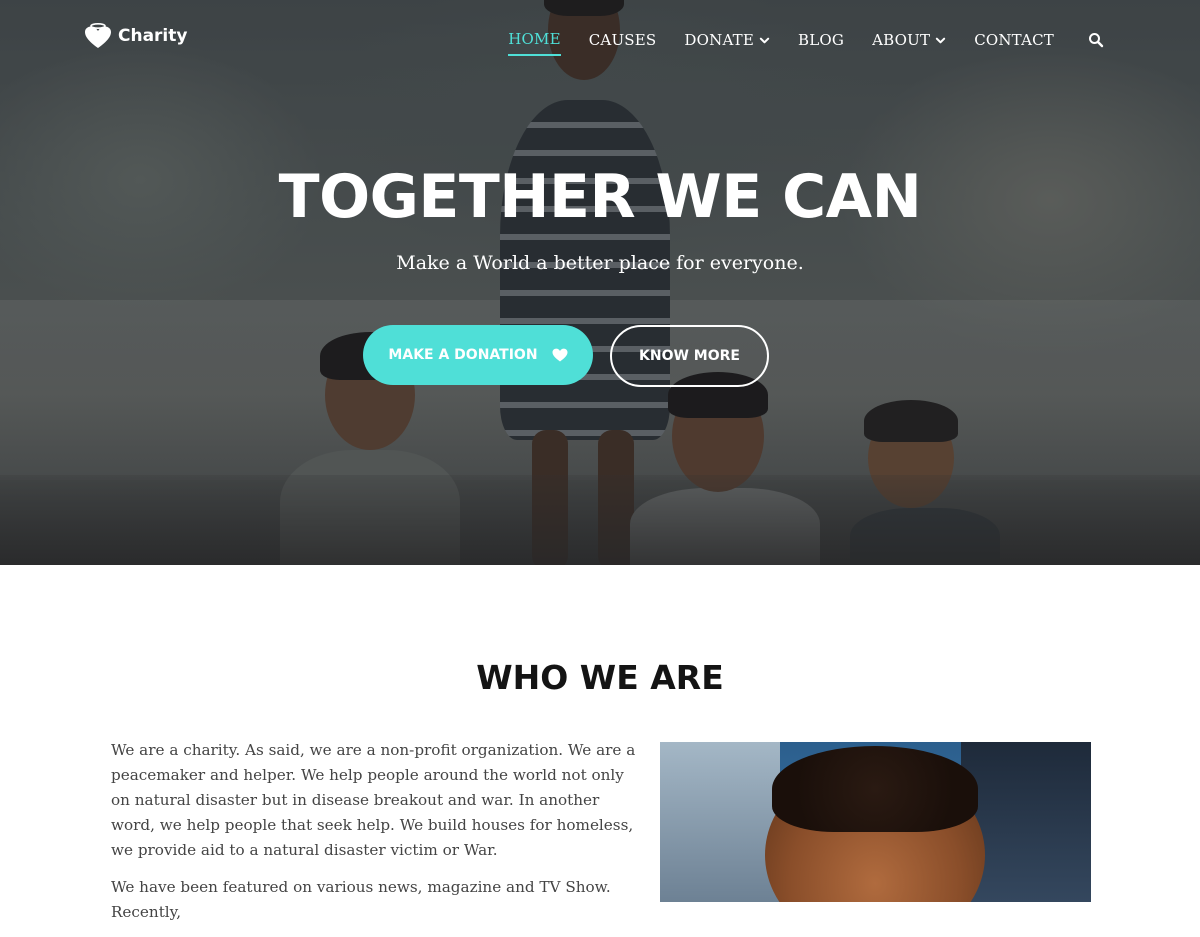  I want to click on nav-item-blog: BLOG, so click(821, 43).